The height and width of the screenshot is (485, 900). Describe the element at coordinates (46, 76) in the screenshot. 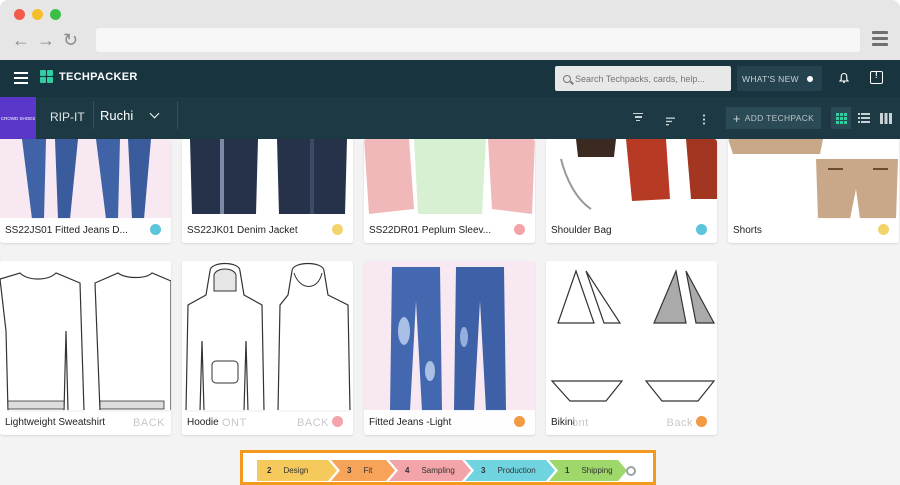

I see `logo-icon` at that location.